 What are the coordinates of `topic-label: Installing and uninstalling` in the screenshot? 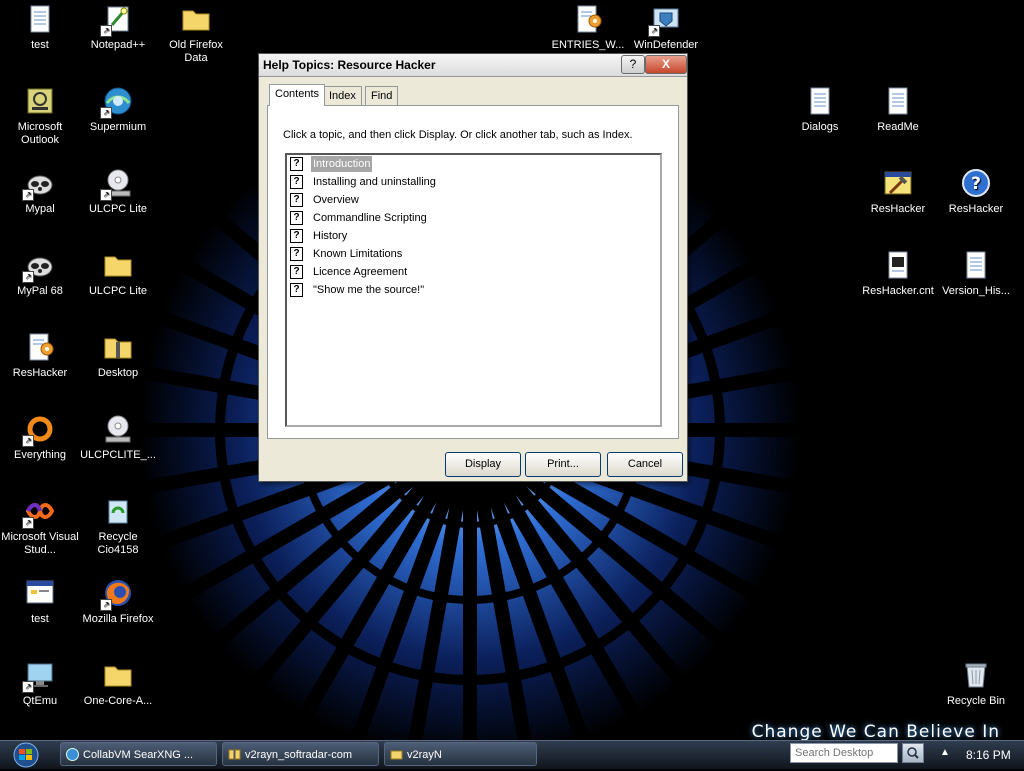 It's located at (374, 182).